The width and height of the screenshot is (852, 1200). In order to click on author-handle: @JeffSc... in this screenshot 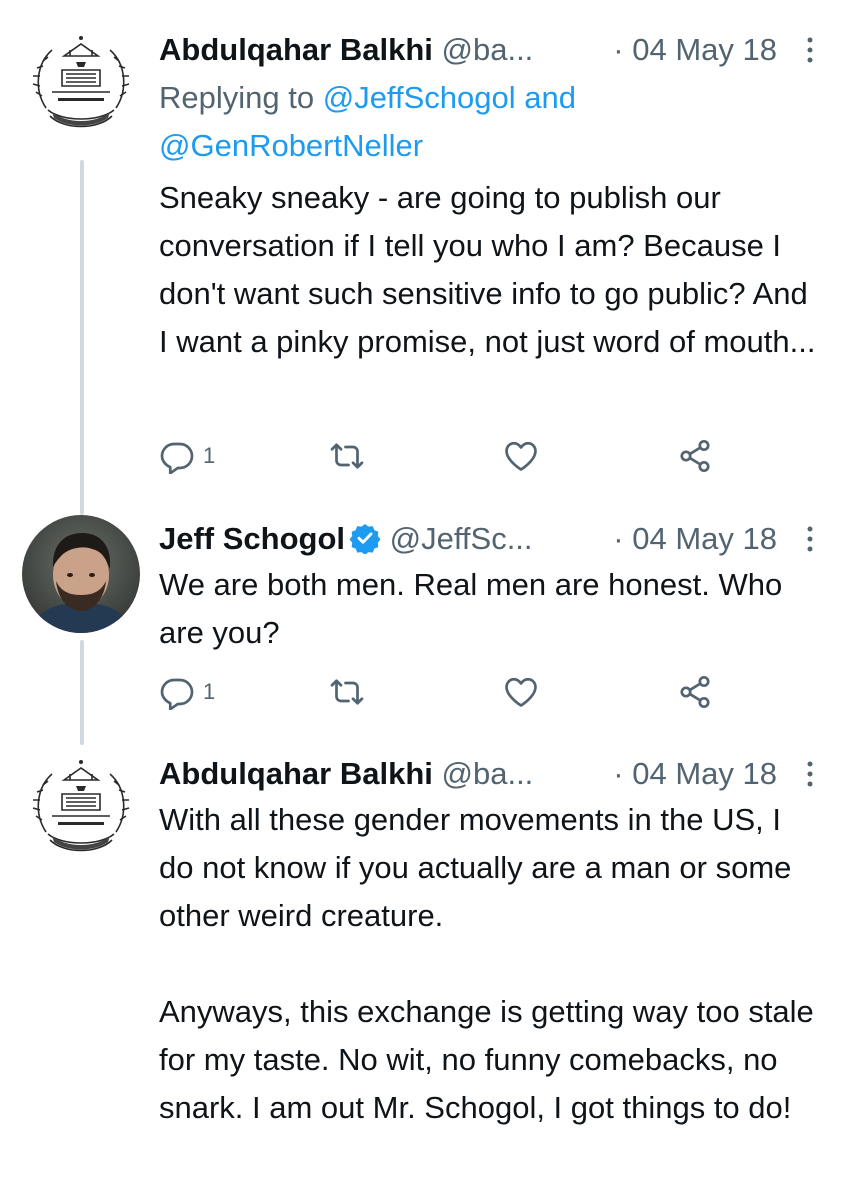, I will do `click(461, 538)`.